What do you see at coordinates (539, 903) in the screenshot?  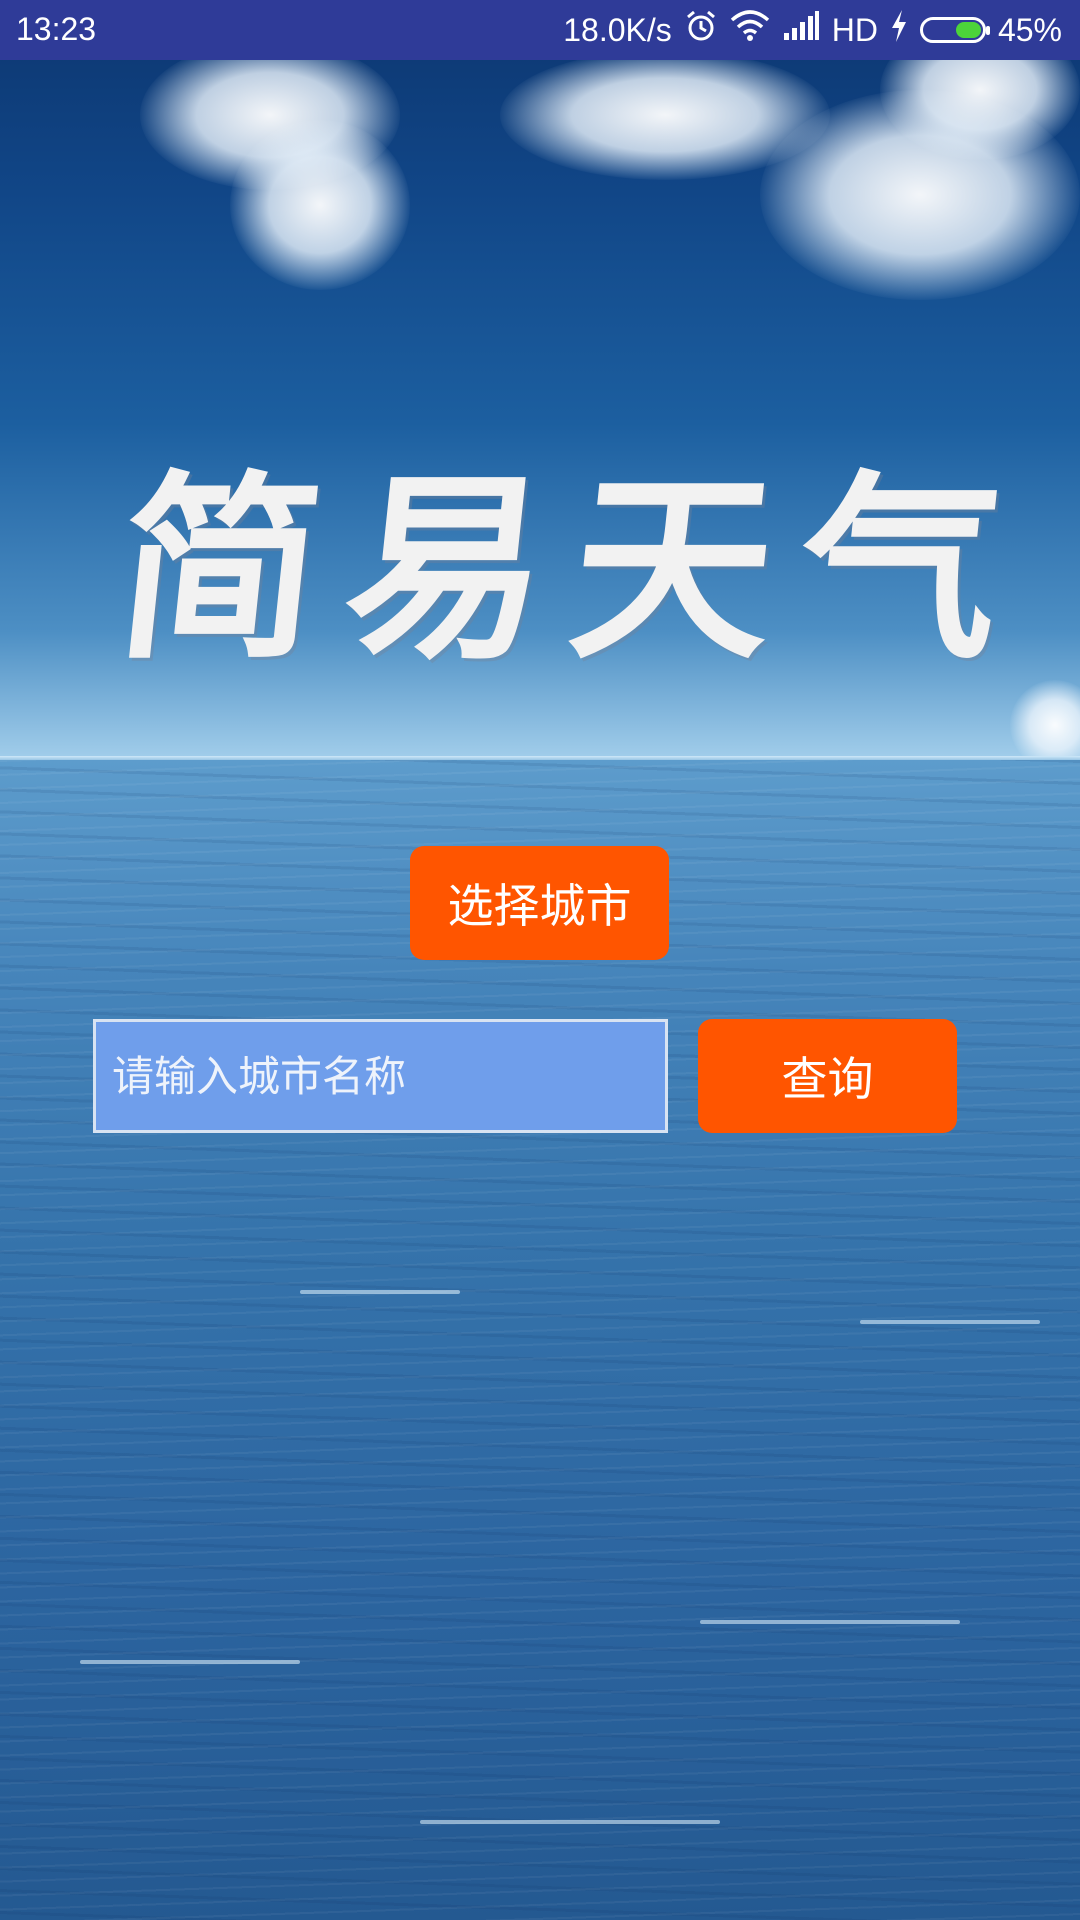 I see `select-city-button: 选择城市` at bounding box center [539, 903].